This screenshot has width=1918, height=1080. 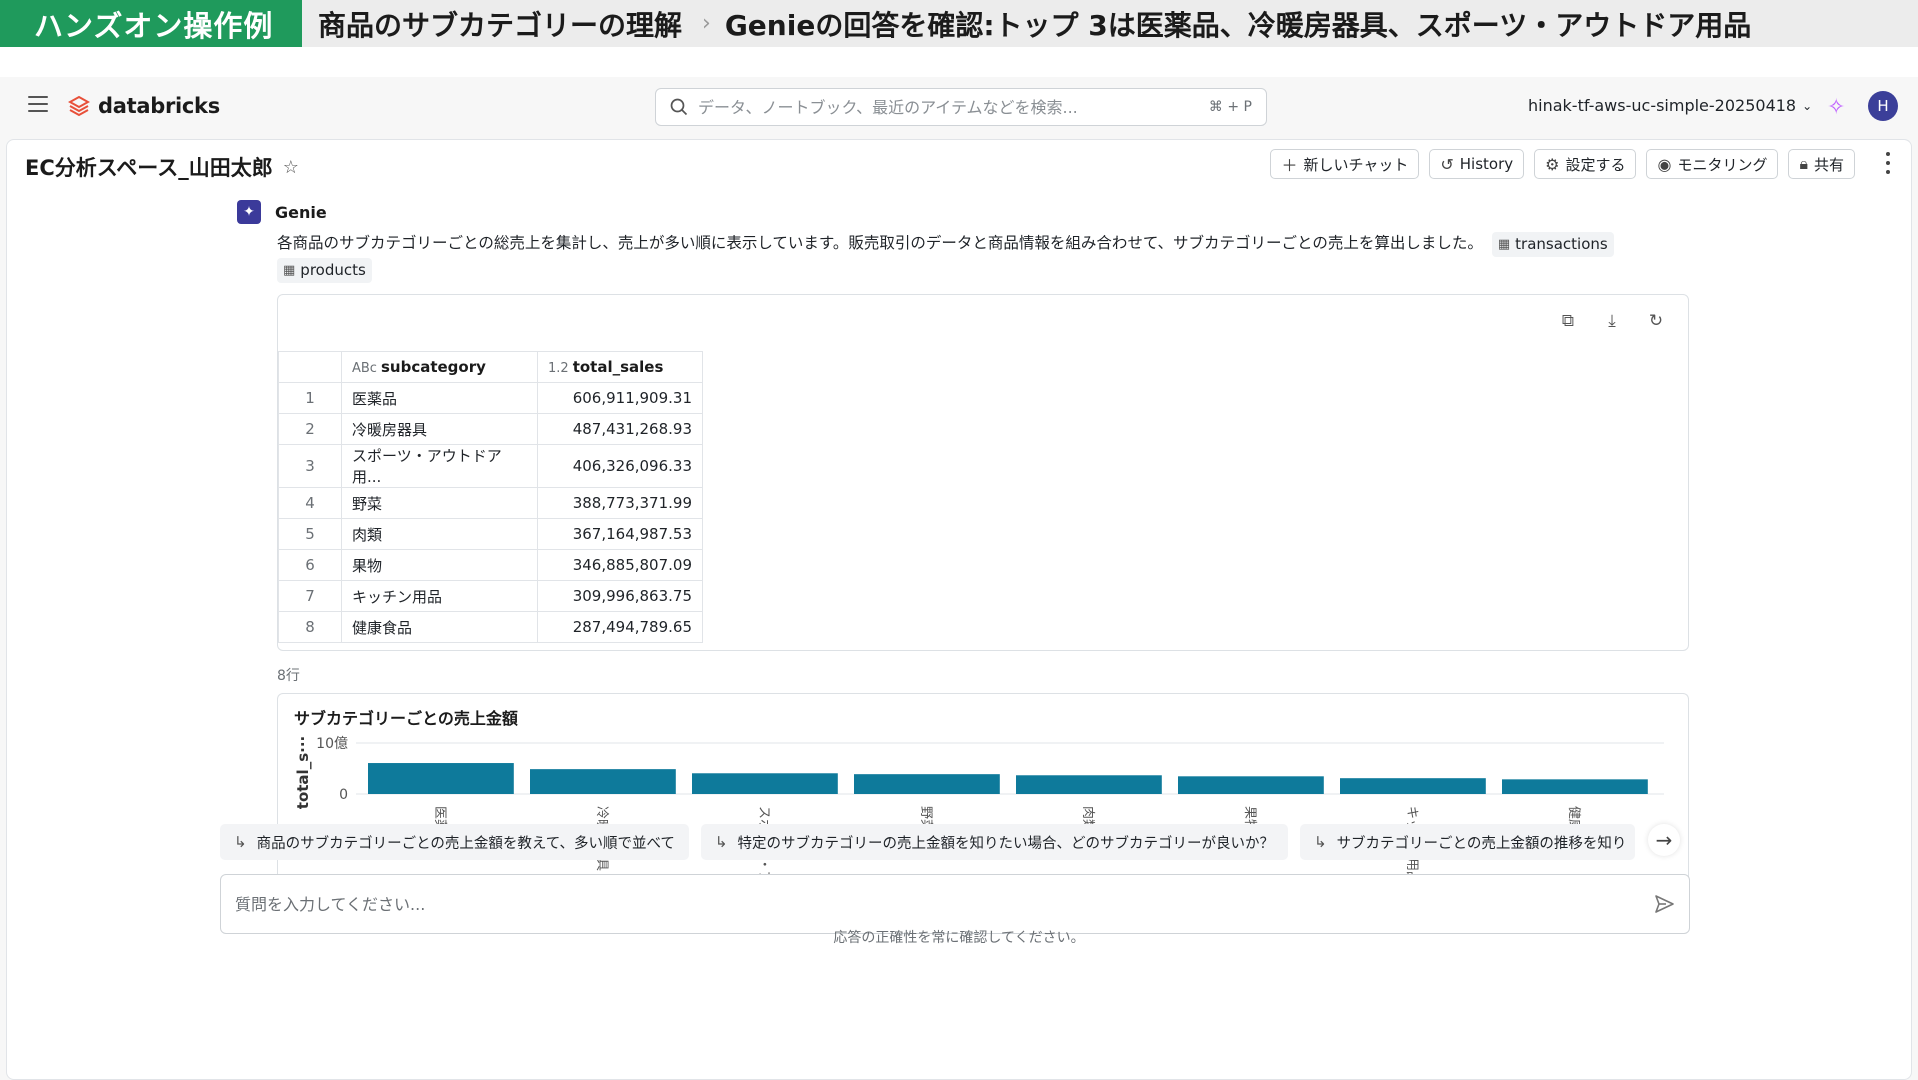 I want to click on page-title: EC分析スペース_山田太郎 ☆, so click(x=162, y=167).